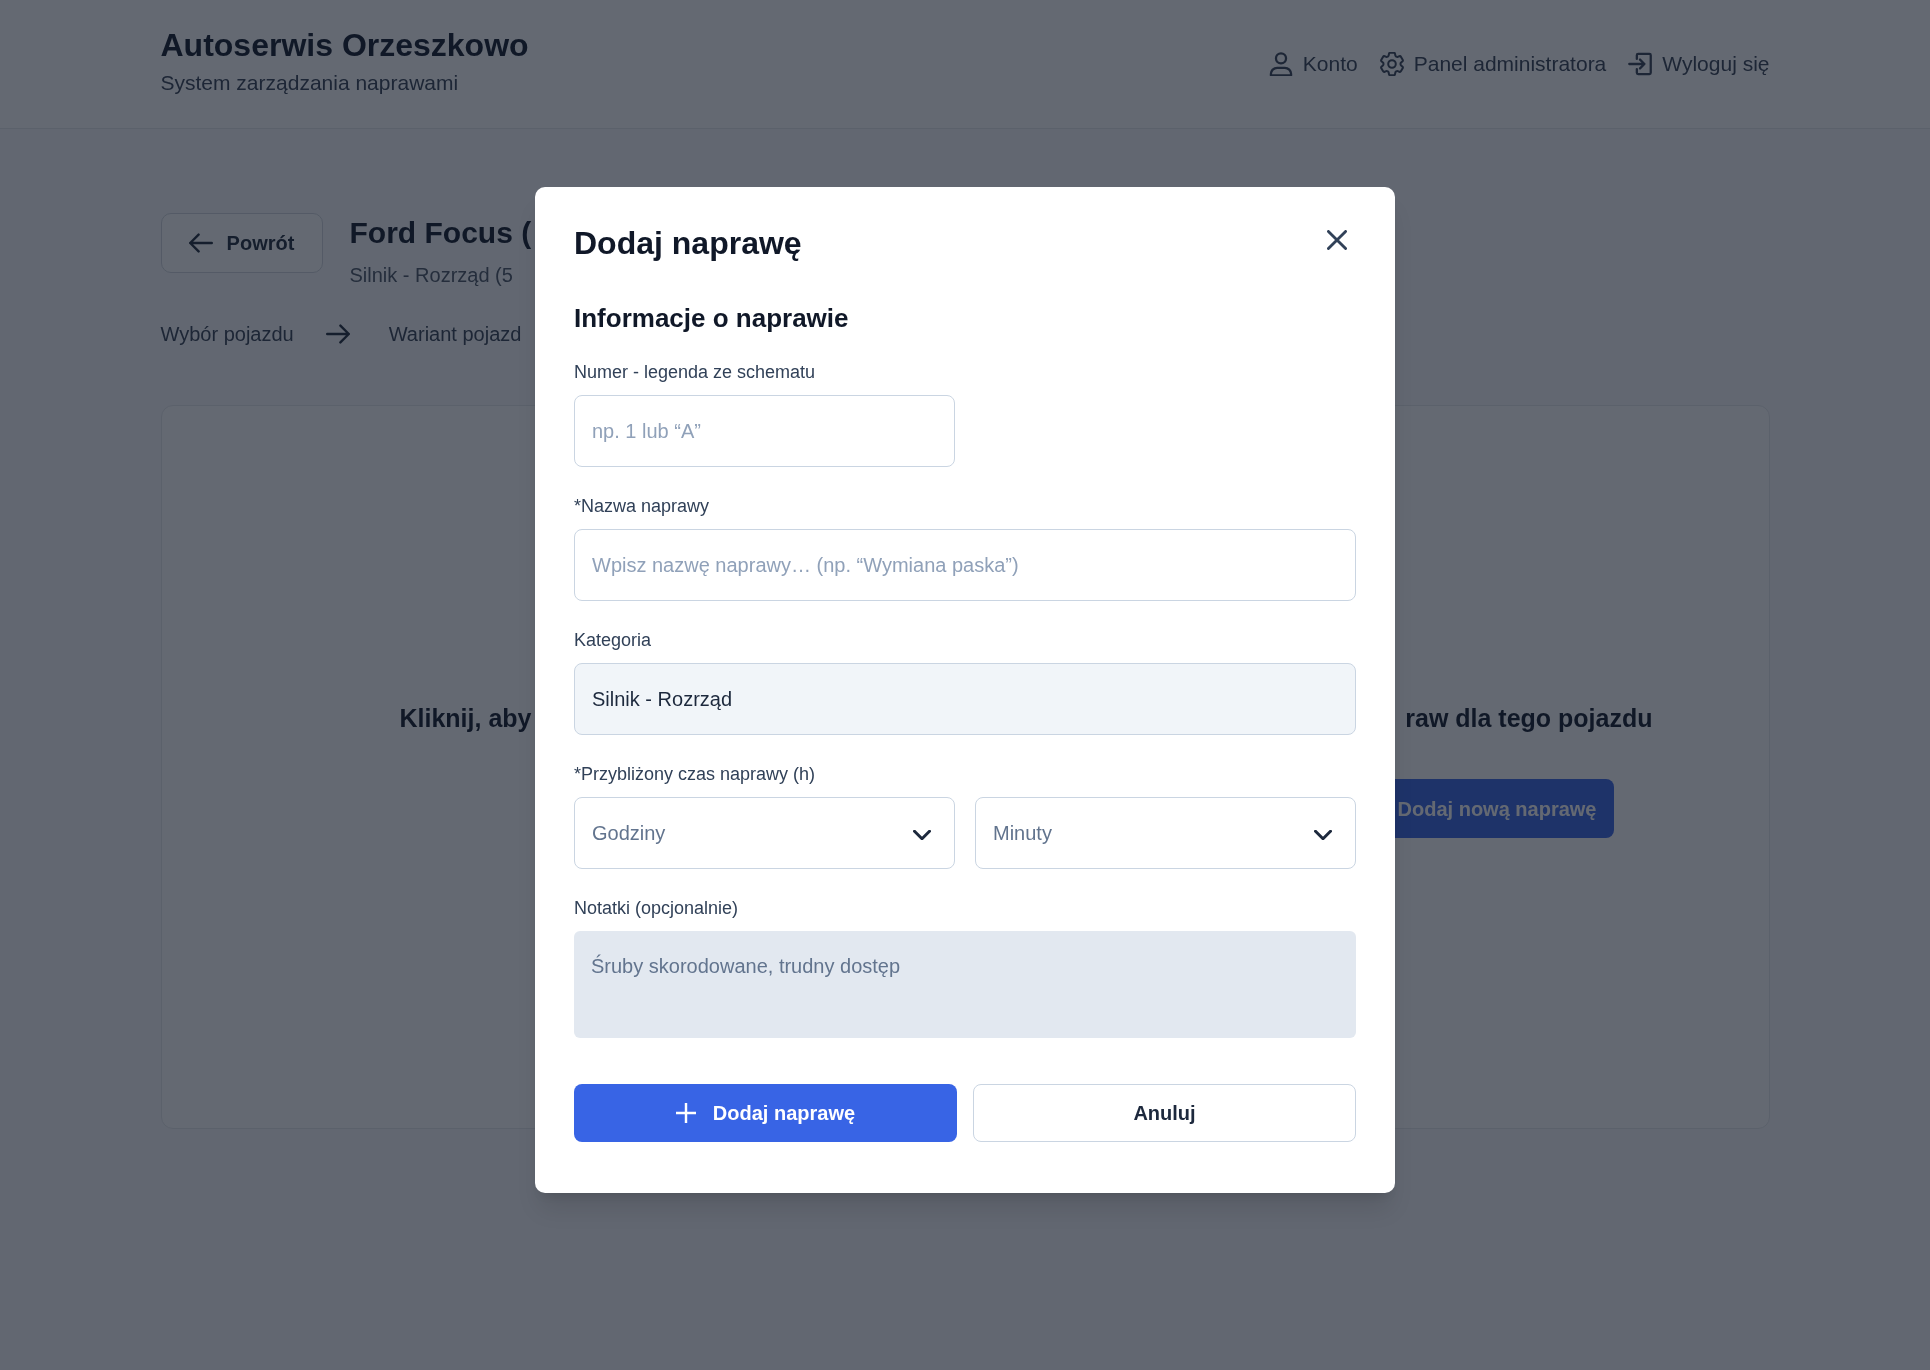  I want to click on select-field: Minuty, so click(1165, 833).